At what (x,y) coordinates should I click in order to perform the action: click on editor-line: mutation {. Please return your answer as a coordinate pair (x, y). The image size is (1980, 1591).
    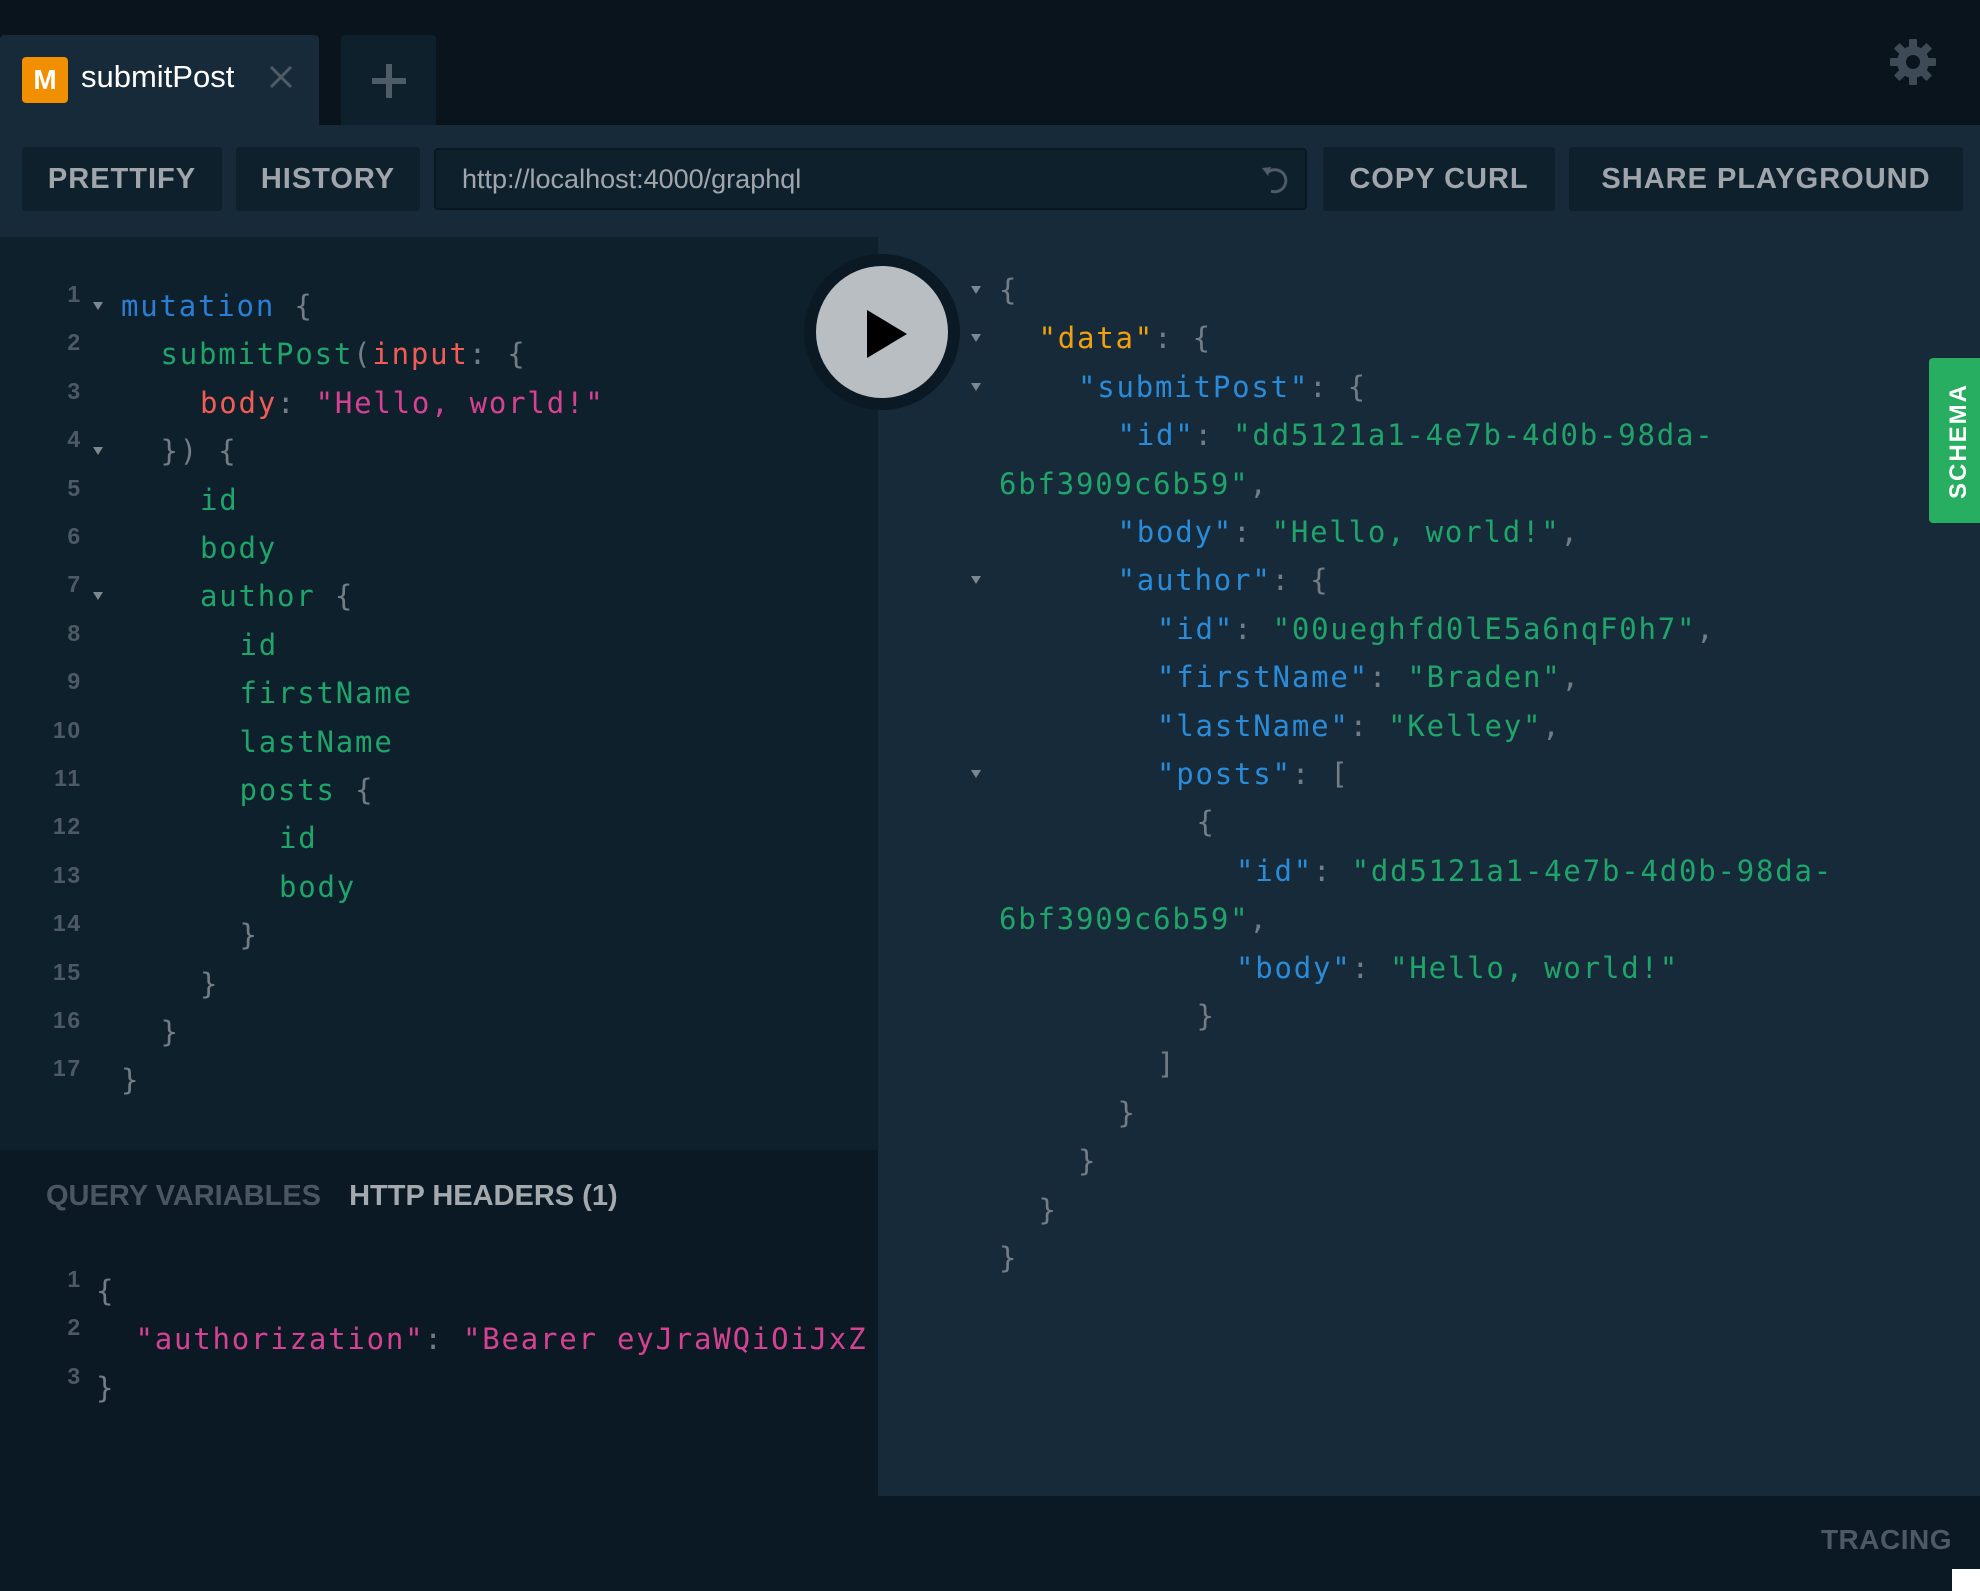
    Looking at the image, I should click on (217, 306).